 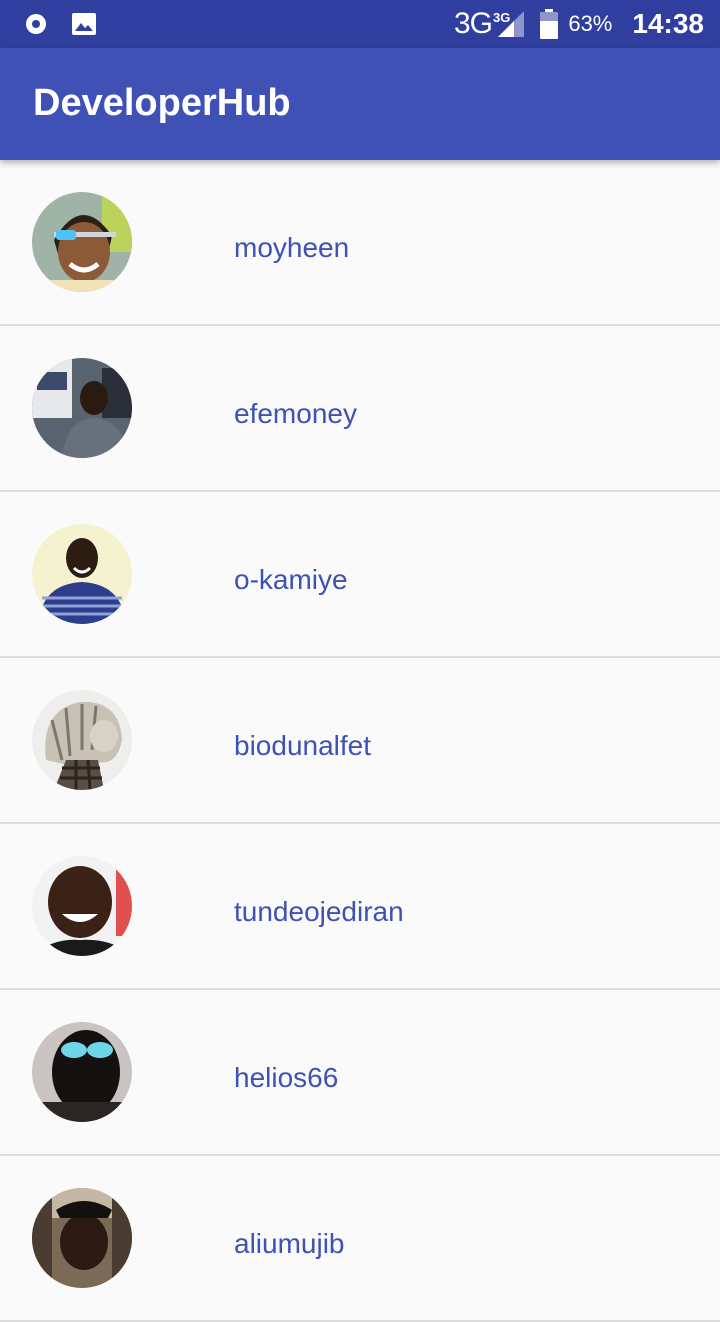 I want to click on battery-percent: 63%, so click(x=590, y=23).